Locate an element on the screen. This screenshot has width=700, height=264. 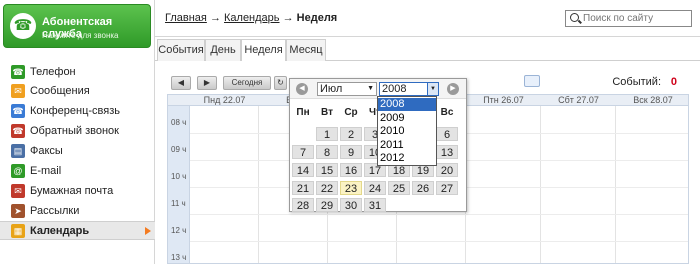
day-cell: 2 is located at coordinates (351, 134).